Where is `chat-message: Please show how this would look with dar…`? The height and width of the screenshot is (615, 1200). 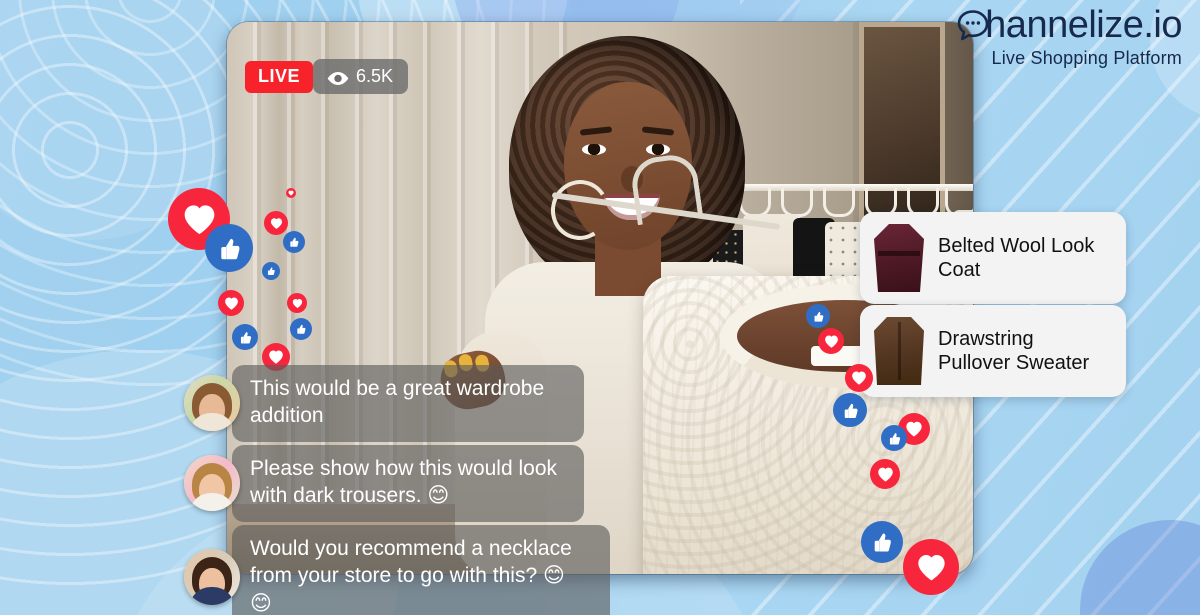 chat-message: Please show how this would look with dar… is located at coordinates (384, 483).